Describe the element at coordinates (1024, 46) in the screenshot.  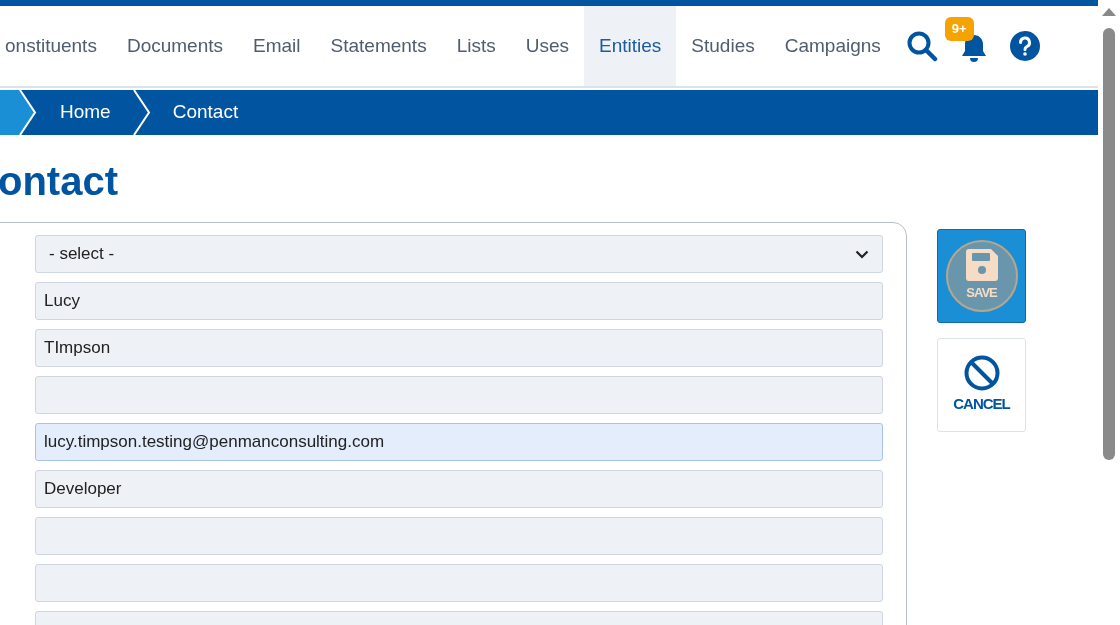
I see `help-icon` at that location.